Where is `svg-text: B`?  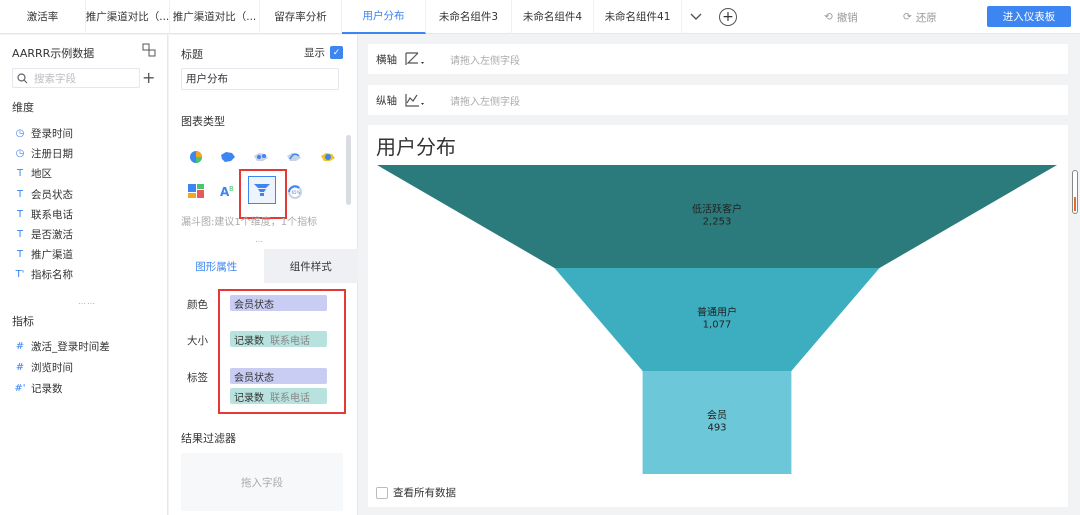 svg-text: B is located at coordinates (231, 189).